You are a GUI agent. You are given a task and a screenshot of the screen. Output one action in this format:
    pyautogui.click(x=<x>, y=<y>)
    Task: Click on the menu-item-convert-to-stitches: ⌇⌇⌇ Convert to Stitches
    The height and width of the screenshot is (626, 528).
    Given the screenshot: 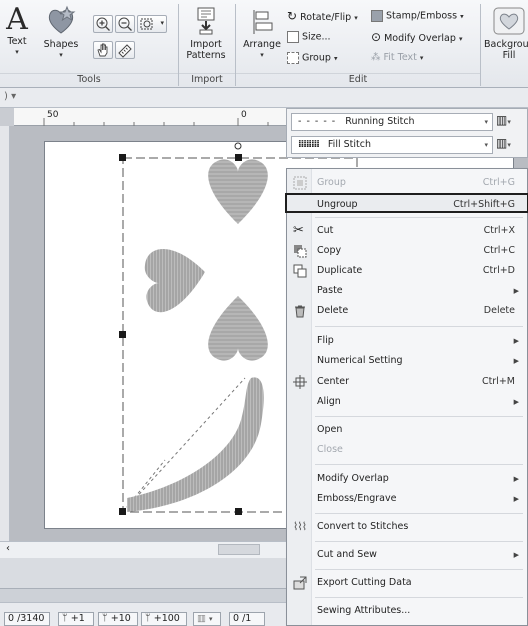 What is the action you would take?
    pyautogui.click(x=407, y=527)
    